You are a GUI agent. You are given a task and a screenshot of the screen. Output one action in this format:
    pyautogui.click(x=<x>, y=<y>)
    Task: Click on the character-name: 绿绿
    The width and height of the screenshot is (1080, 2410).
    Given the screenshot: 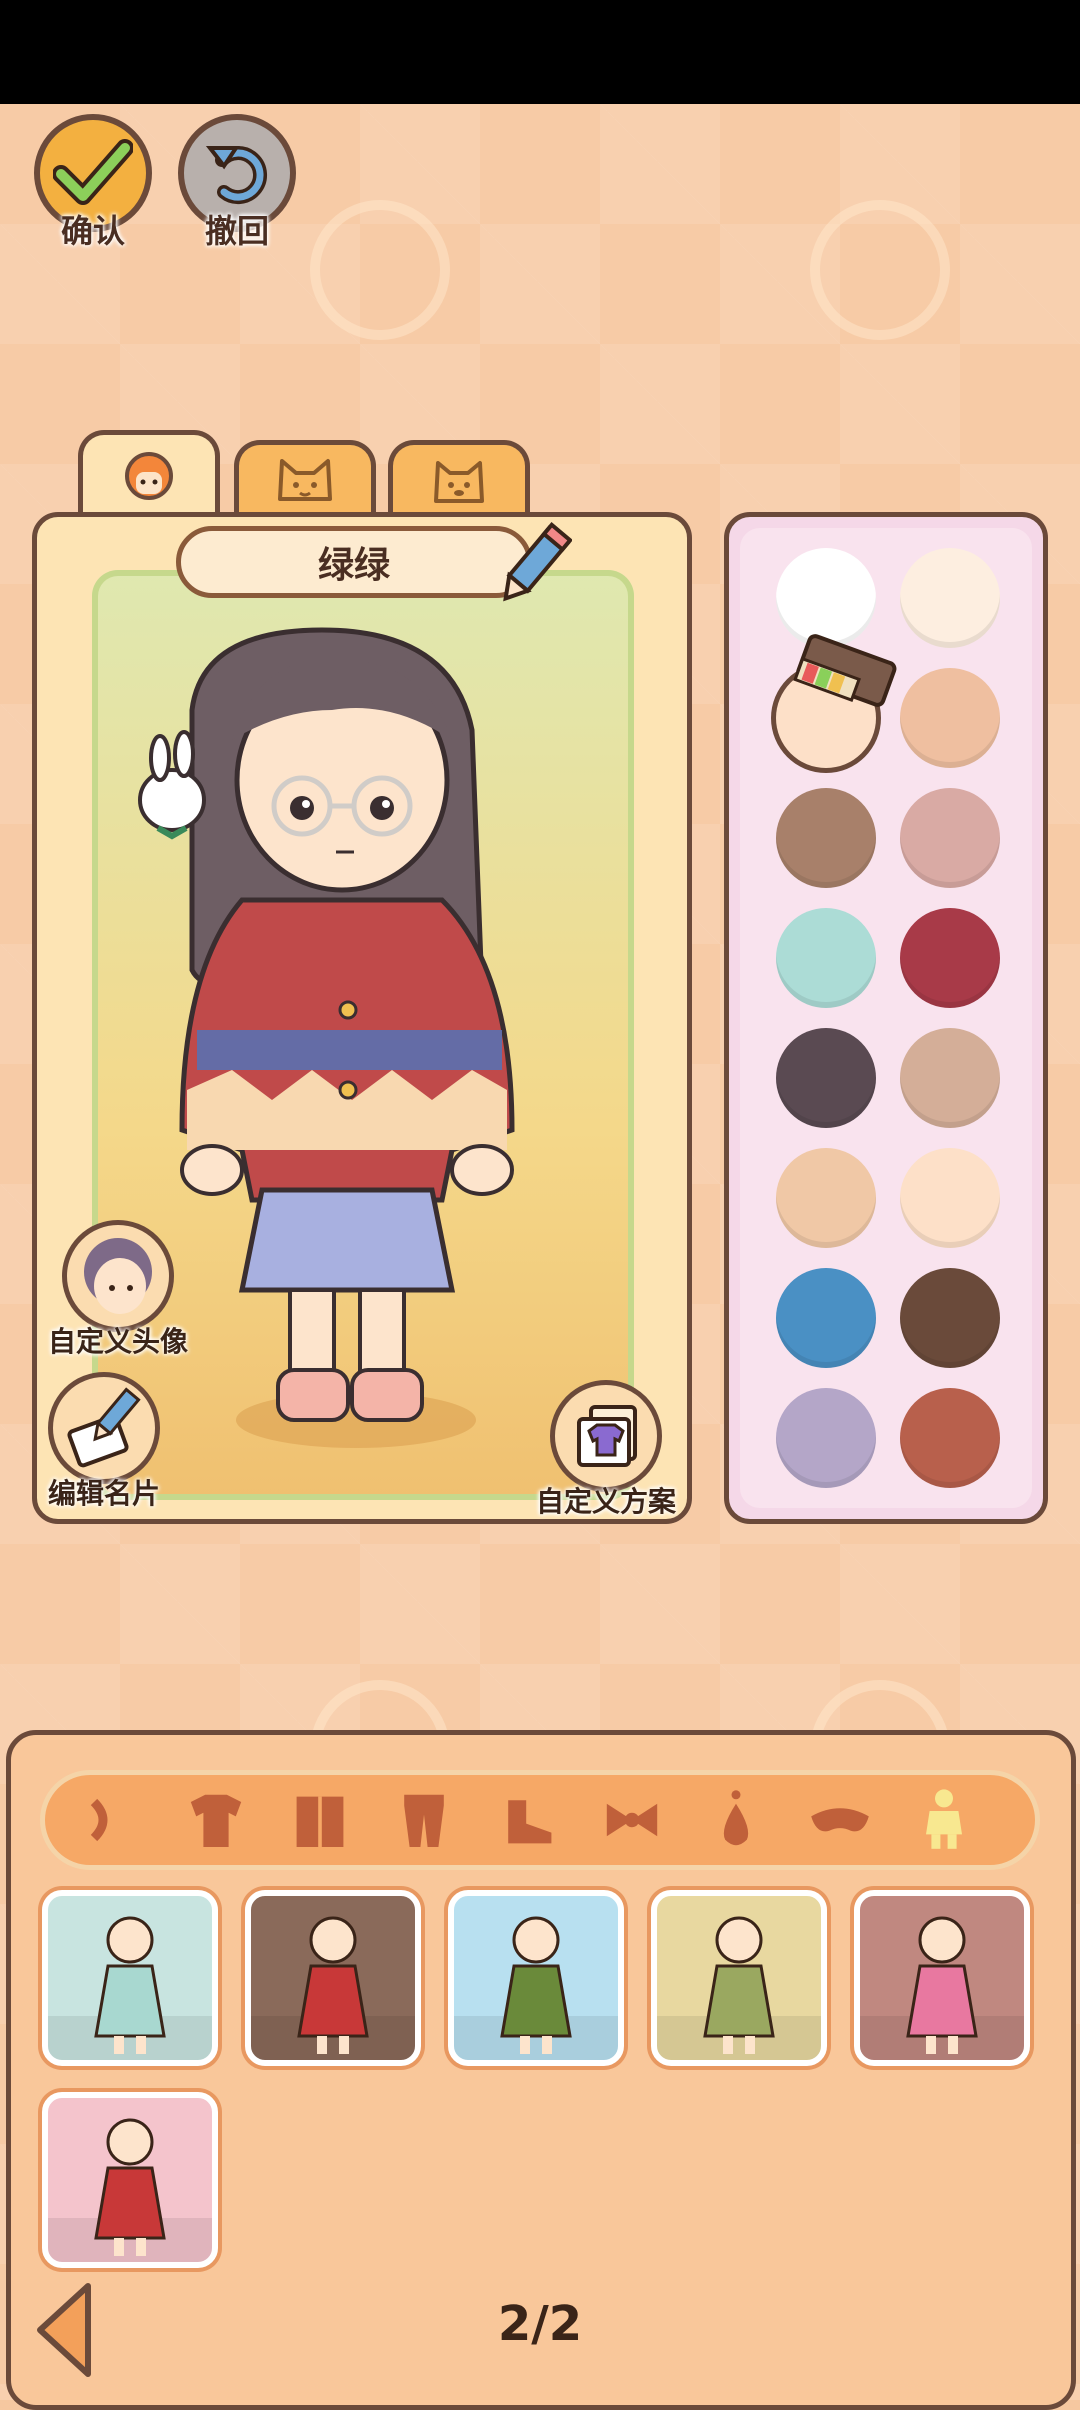 What is the action you would take?
    pyautogui.click(x=354, y=562)
    